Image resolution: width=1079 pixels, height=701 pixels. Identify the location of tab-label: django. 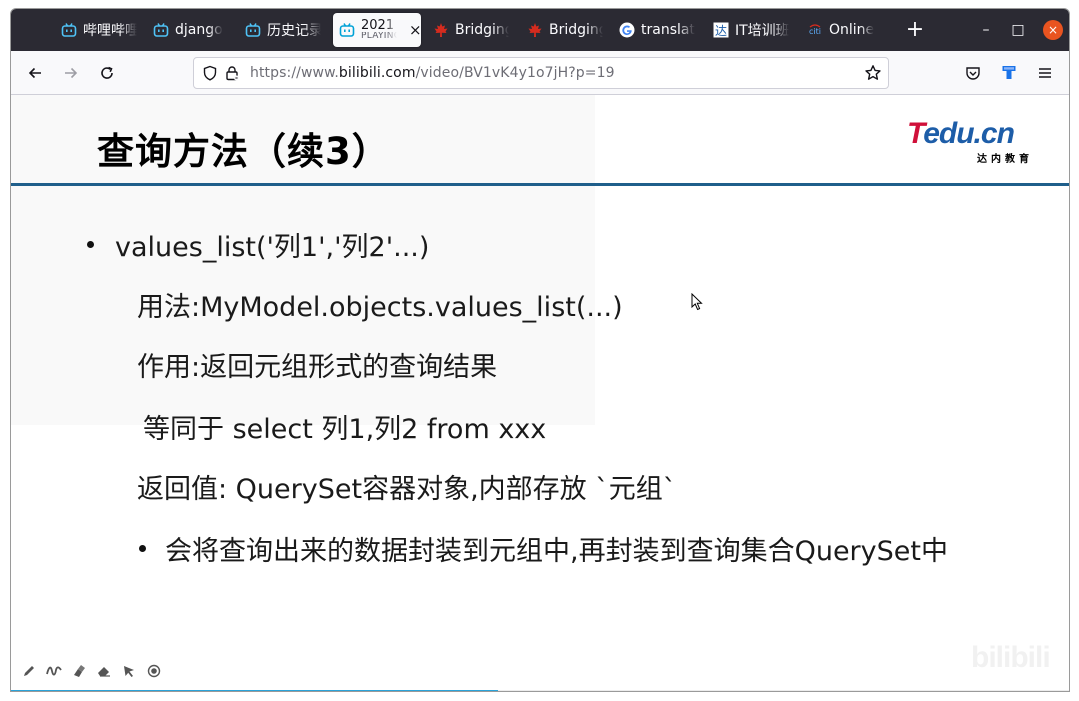
(199, 30).